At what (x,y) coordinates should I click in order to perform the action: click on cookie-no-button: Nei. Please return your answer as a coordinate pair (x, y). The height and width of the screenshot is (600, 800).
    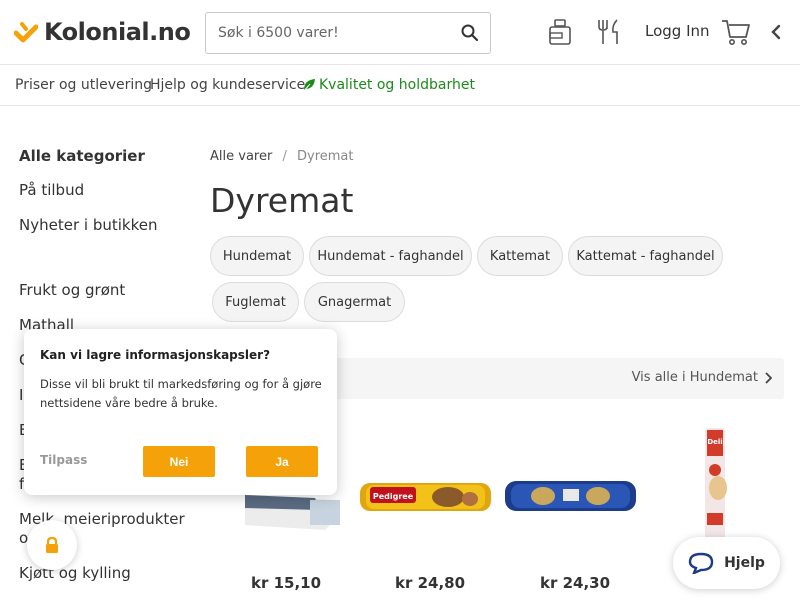
    Looking at the image, I should click on (179, 461).